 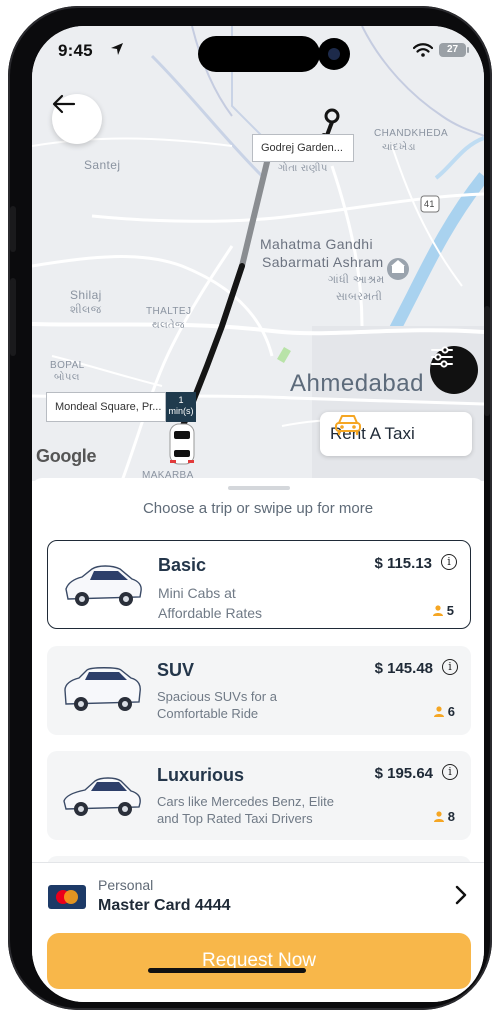 I want to click on trip-option-description: Spacious SUVs for a Comfortable Ride, so click(x=217, y=705).